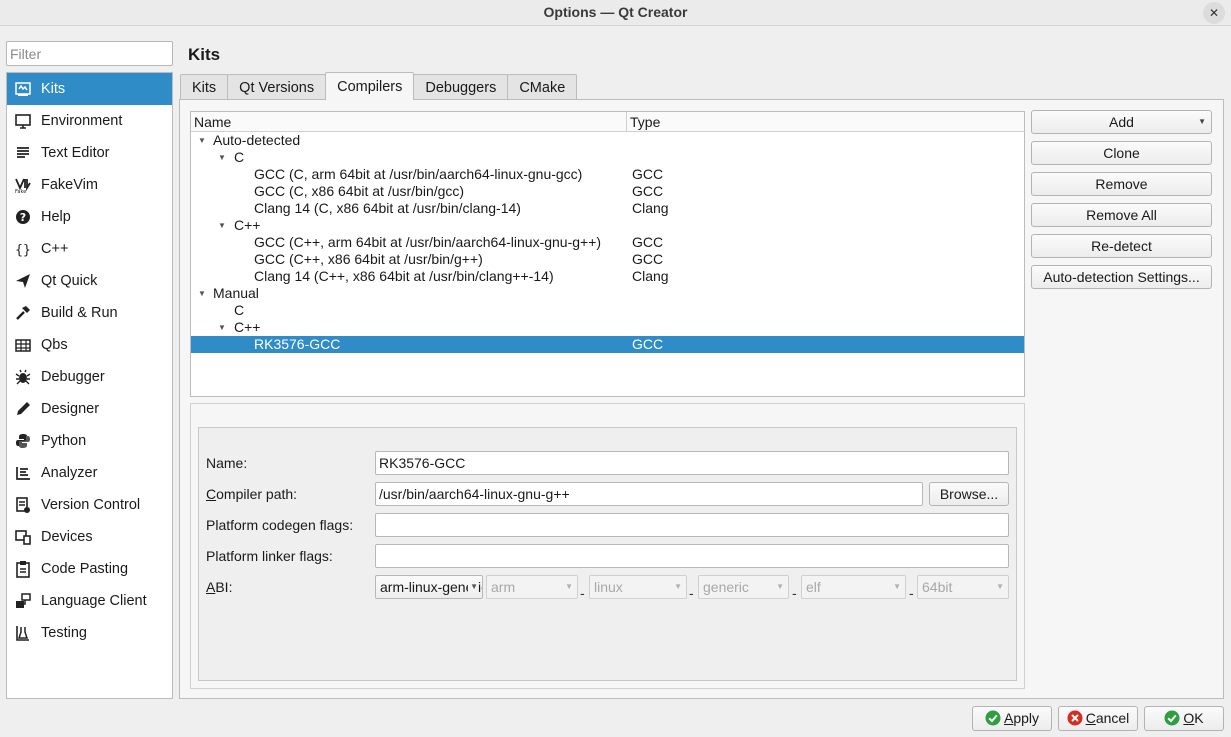  I want to click on linker-flags-field, so click(692, 556).